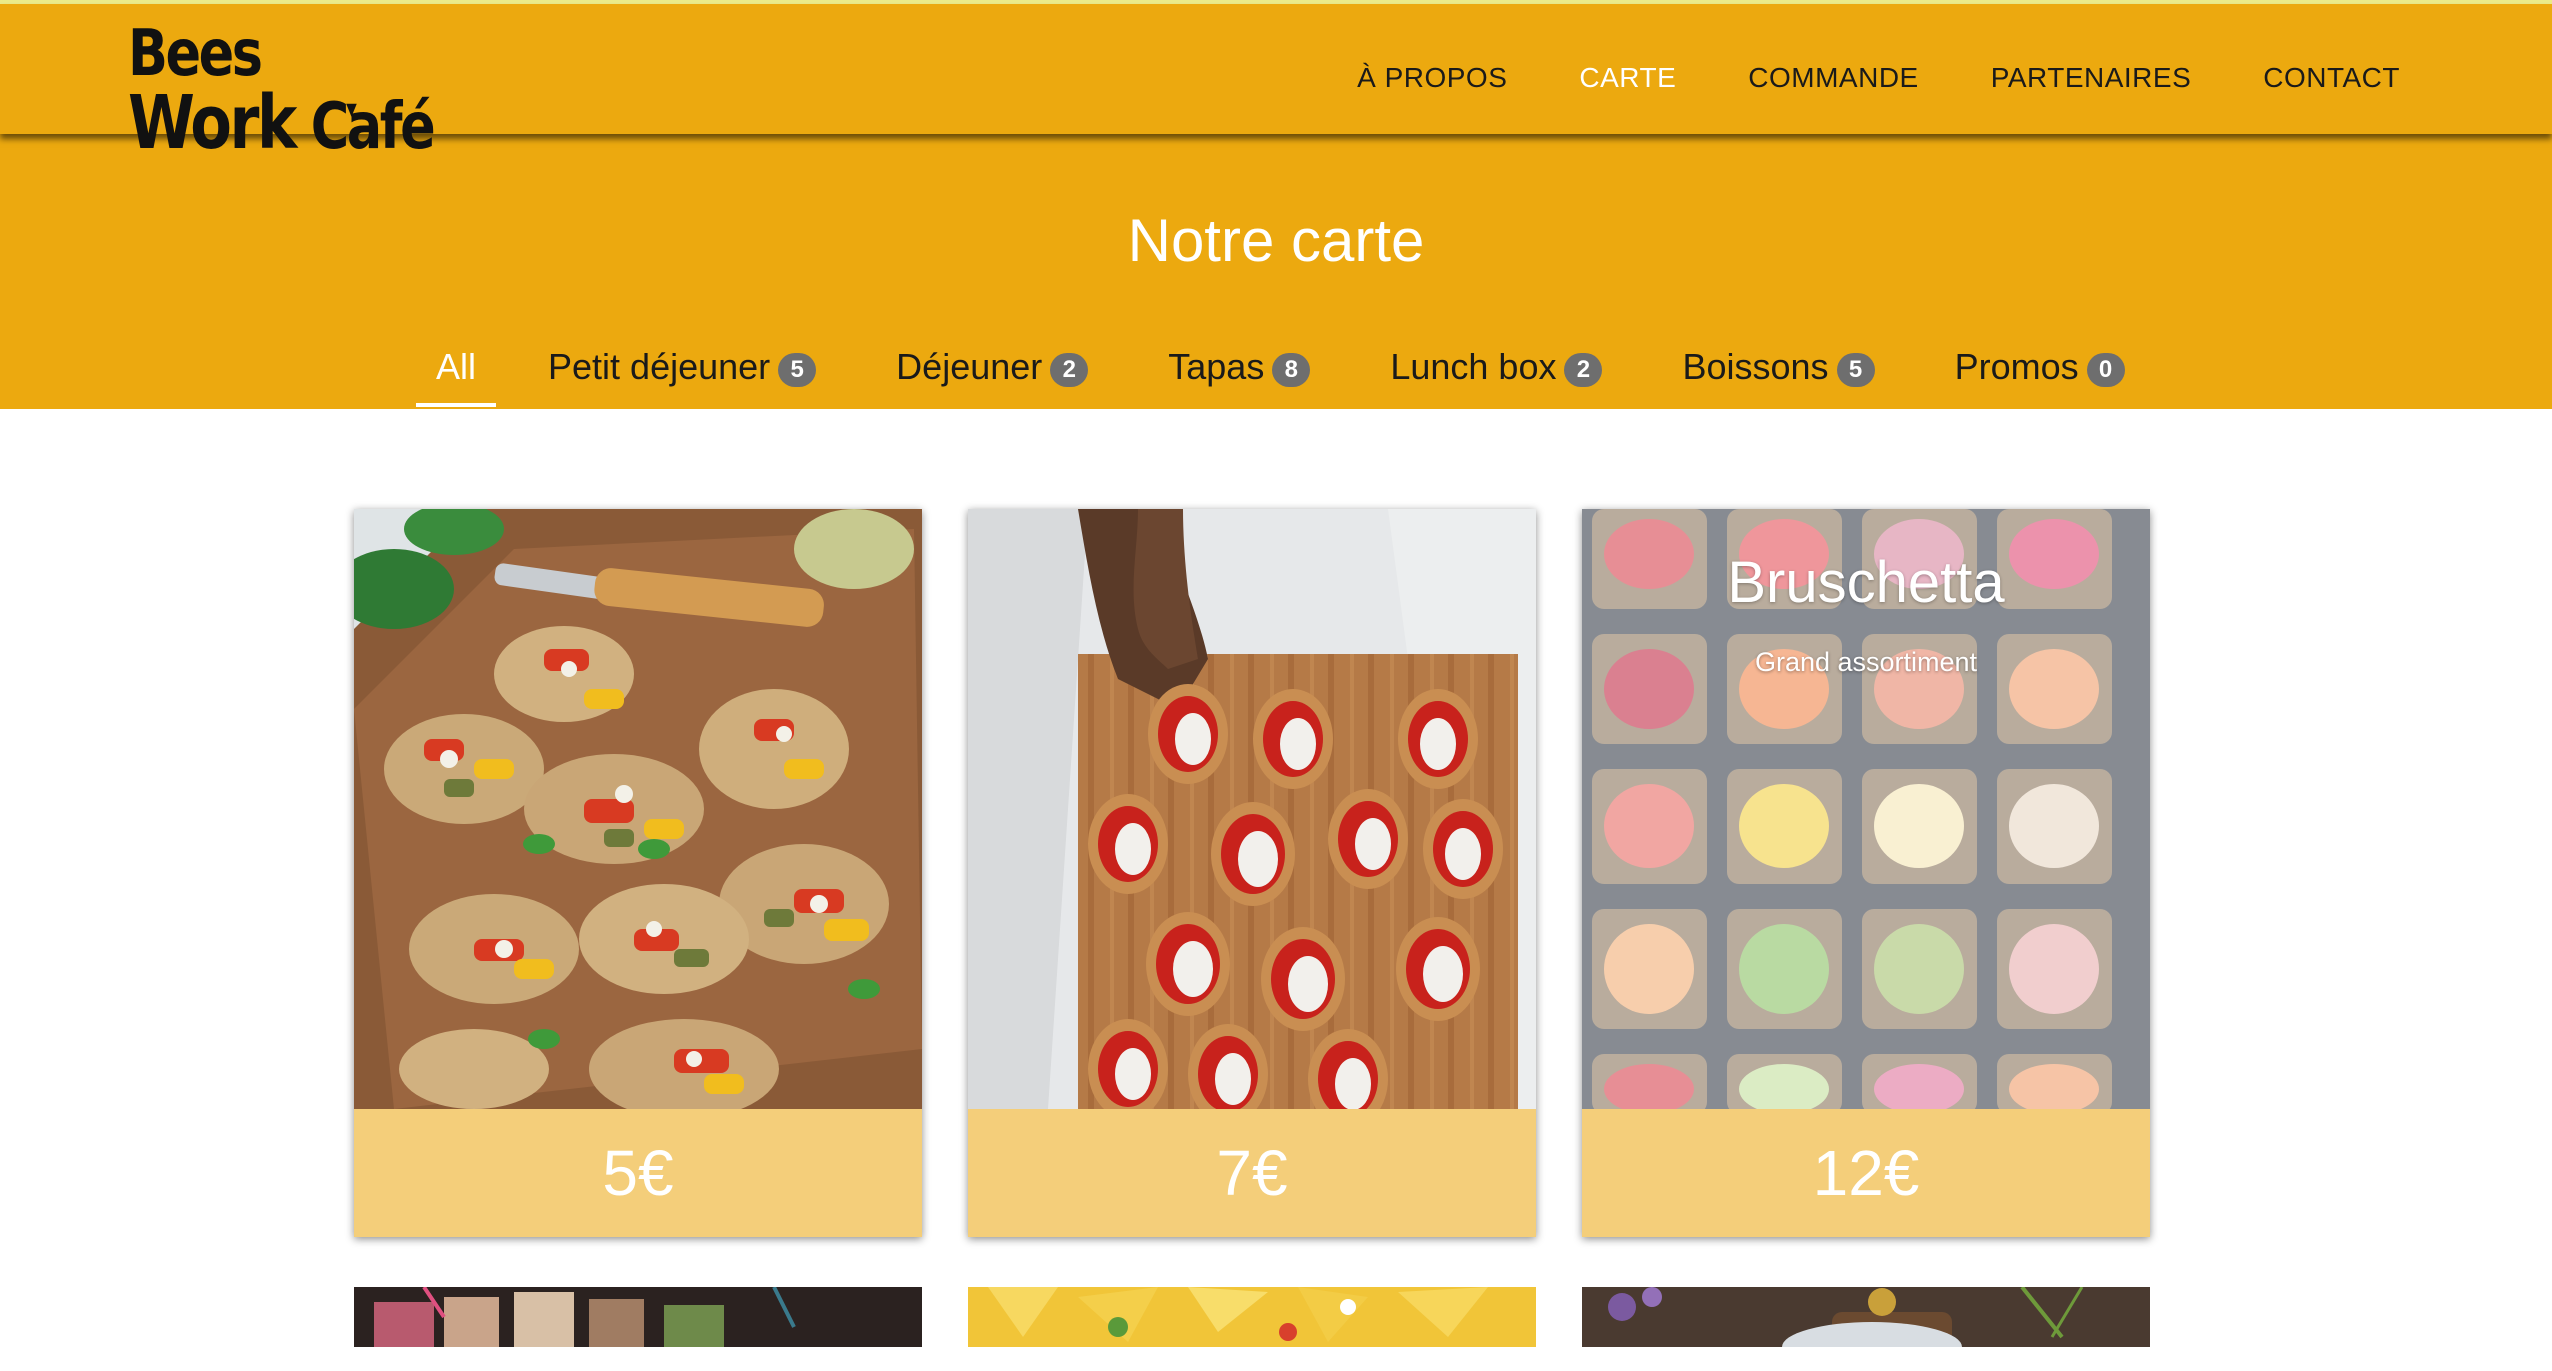 The height and width of the screenshot is (1371, 2552). I want to click on filter-lunch-box: Lunch box 2, so click(1496, 367).